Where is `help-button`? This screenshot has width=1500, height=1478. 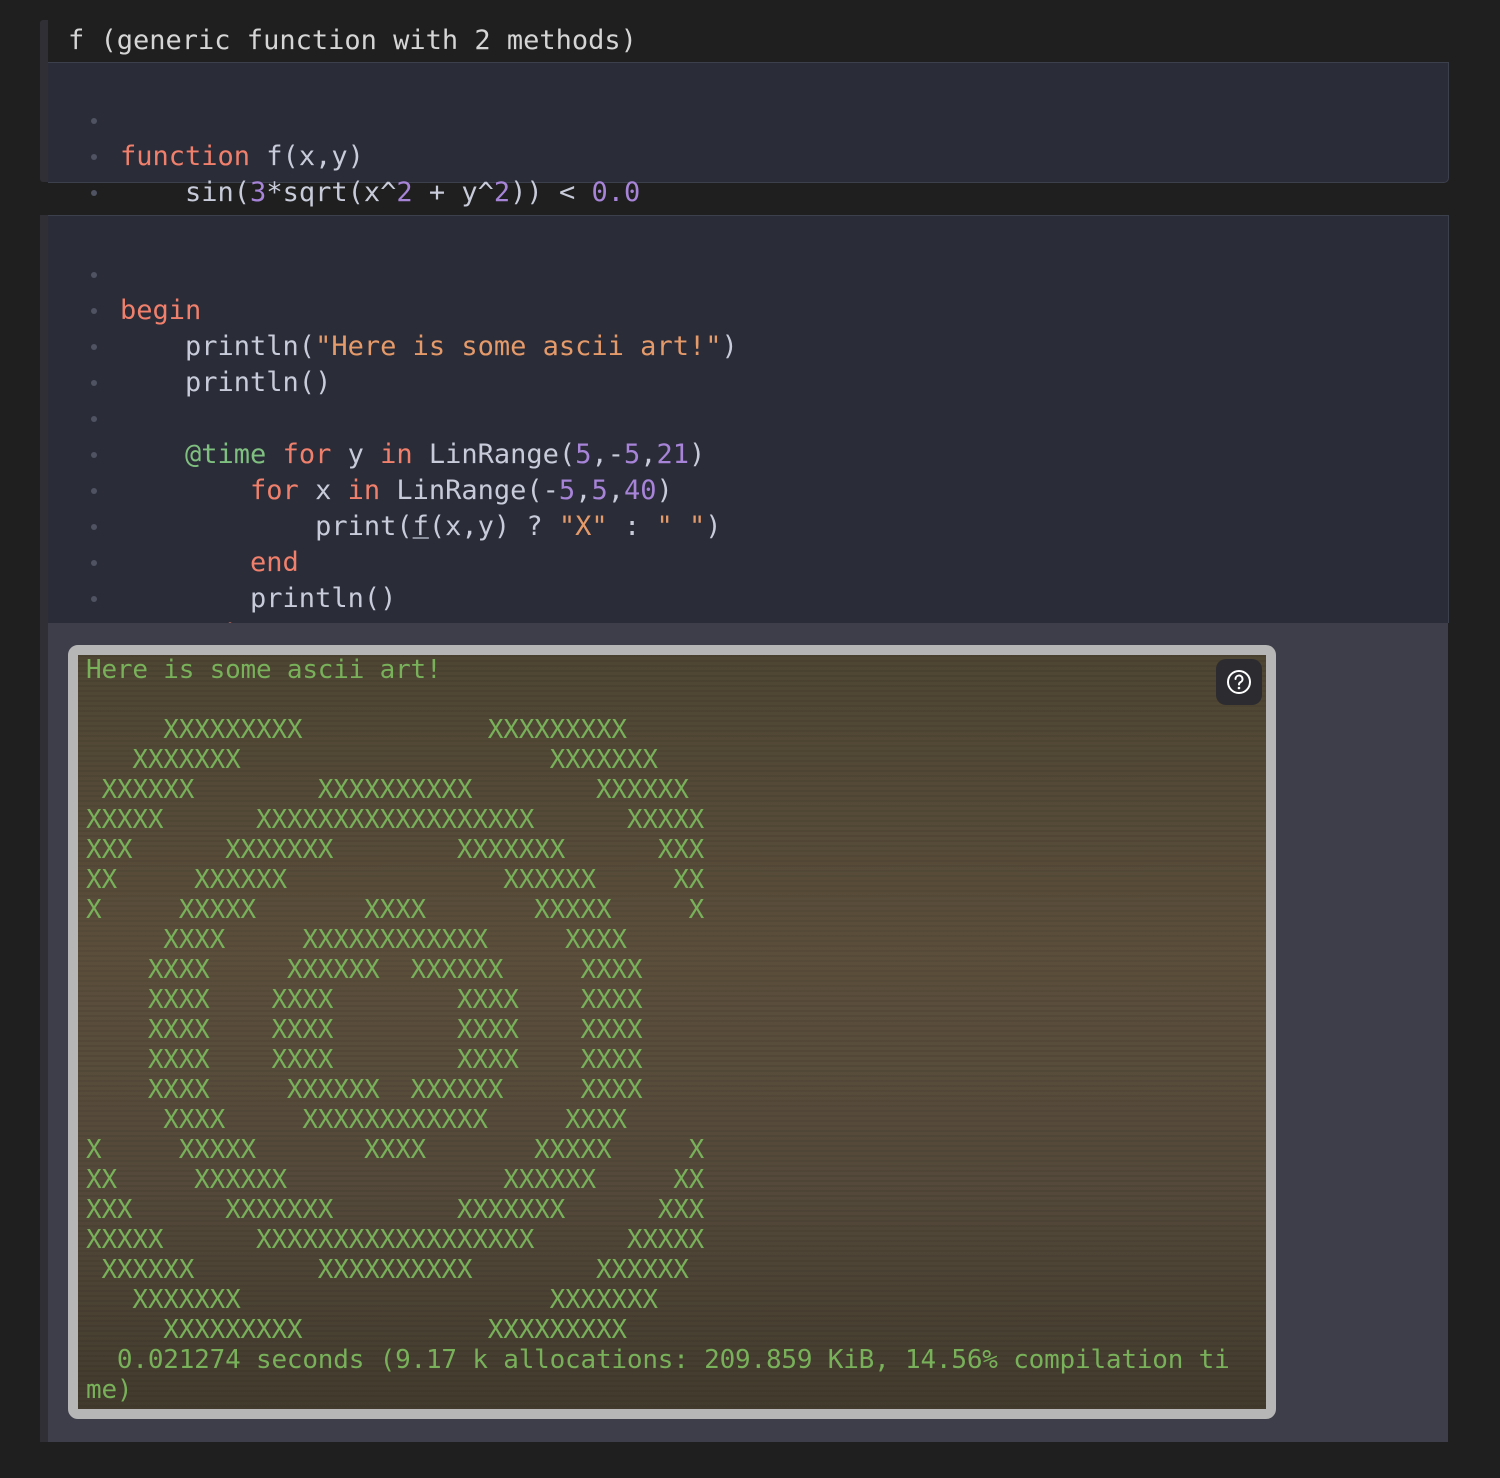
help-button is located at coordinates (1239, 682).